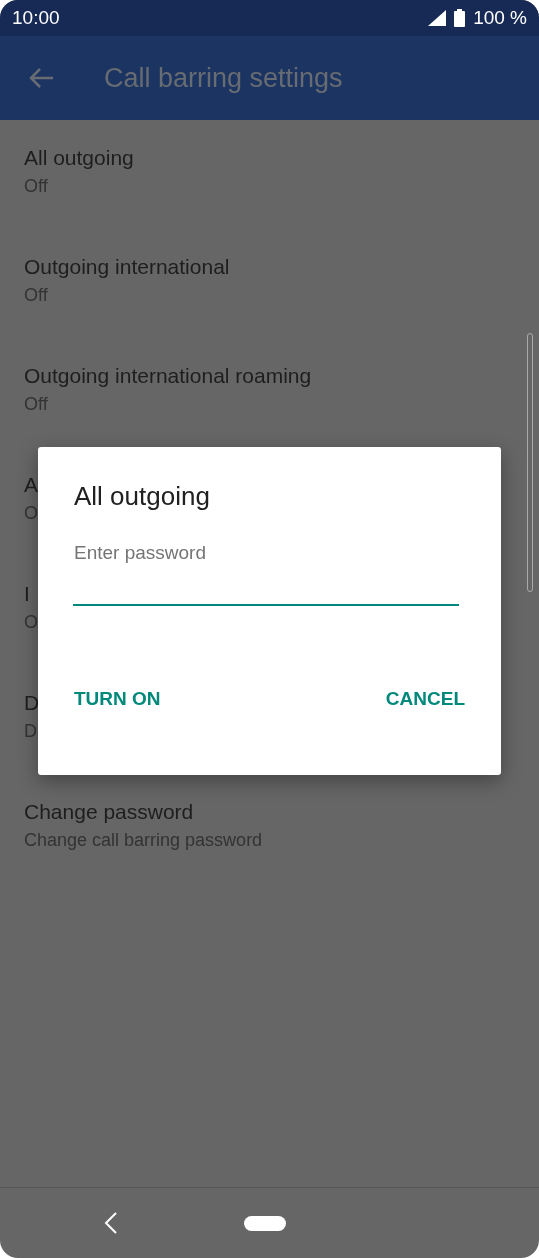  I want to click on home-button, so click(265, 1223).